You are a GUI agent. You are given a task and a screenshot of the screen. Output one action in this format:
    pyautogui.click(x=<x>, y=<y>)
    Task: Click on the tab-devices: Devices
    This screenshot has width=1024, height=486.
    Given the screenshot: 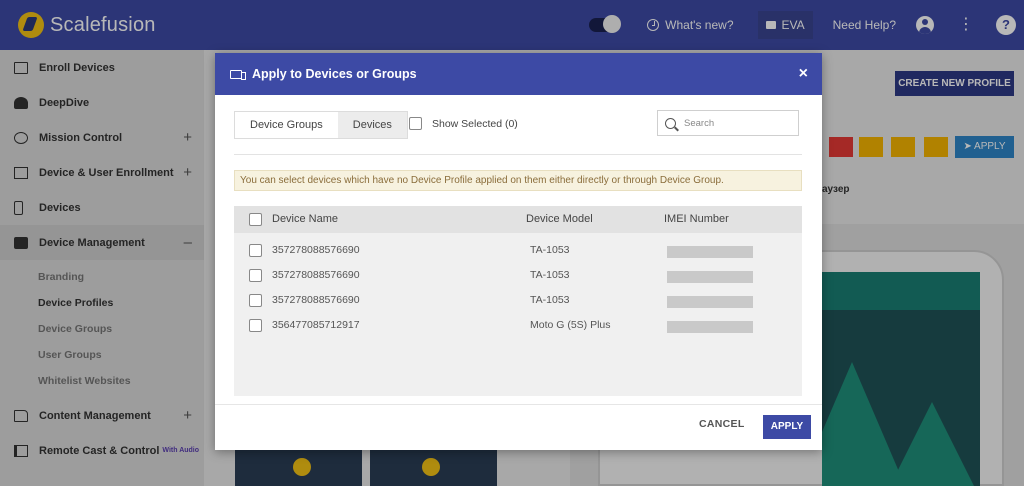 What is the action you would take?
    pyautogui.click(x=372, y=125)
    